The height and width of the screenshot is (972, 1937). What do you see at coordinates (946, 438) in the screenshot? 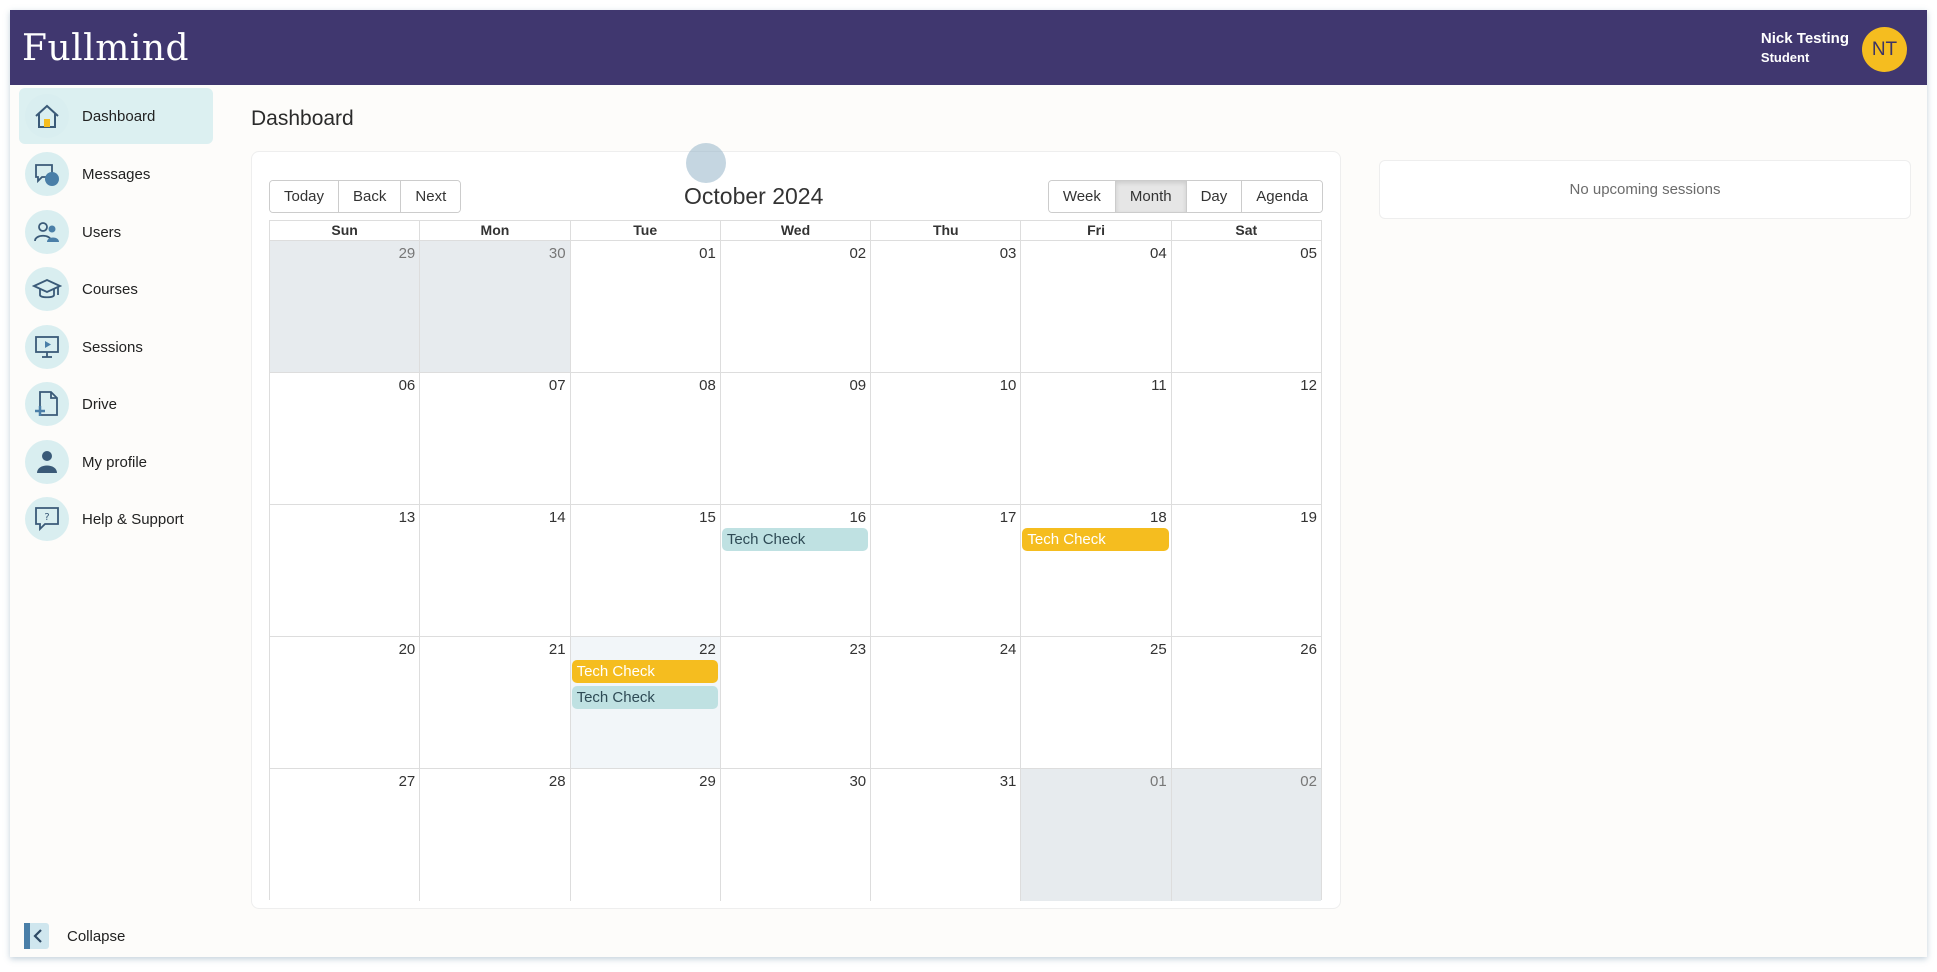
I see `day-cell: 10` at bounding box center [946, 438].